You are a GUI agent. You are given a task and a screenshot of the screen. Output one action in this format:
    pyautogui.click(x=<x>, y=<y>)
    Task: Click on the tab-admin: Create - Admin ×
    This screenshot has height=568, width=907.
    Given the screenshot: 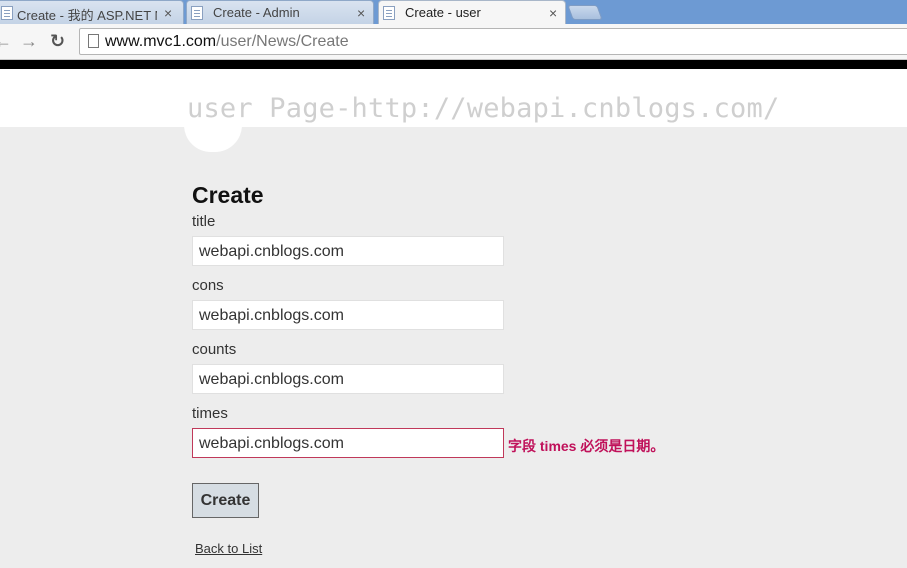 What is the action you would take?
    pyautogui.click(x=280, y=12)
    